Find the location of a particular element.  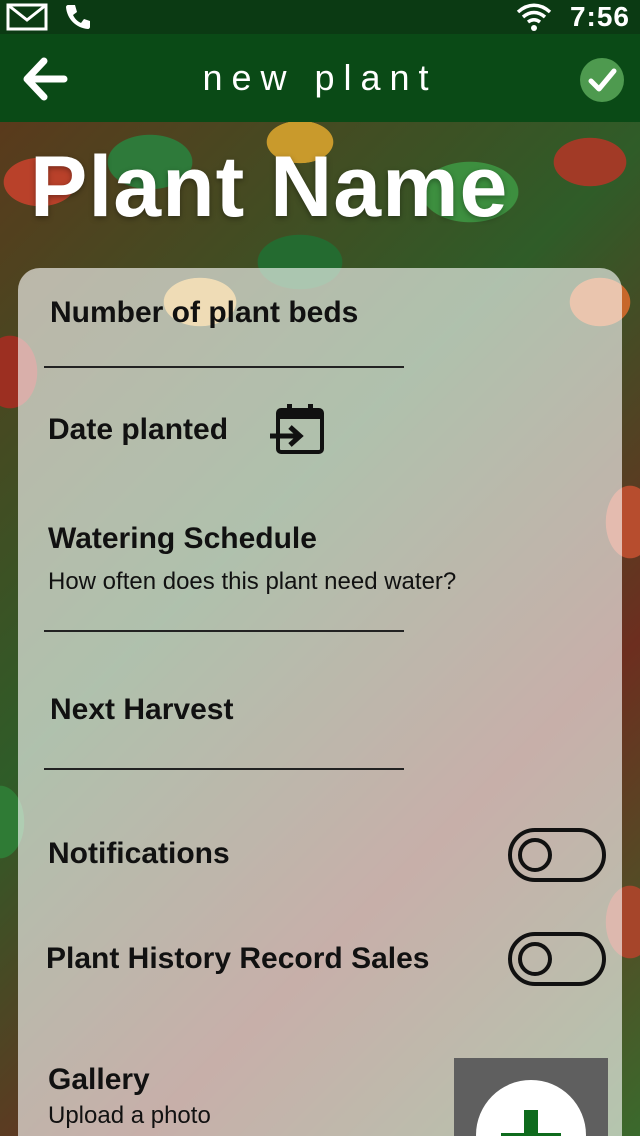

plant-beds-input is located at coordinates (224, 367).